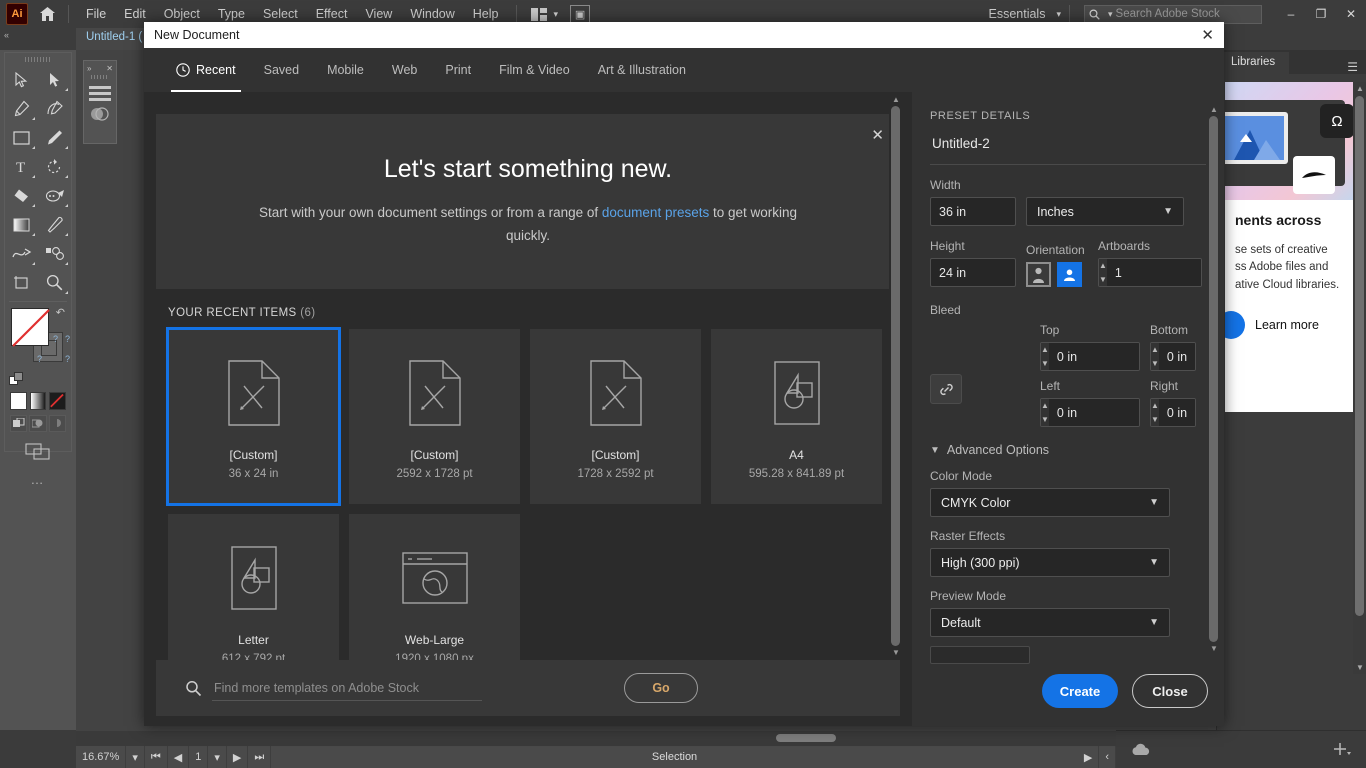  Describe the element at coordinates (1069, 274) in the screenshot. I see `orientation-landscape-button` at that location.